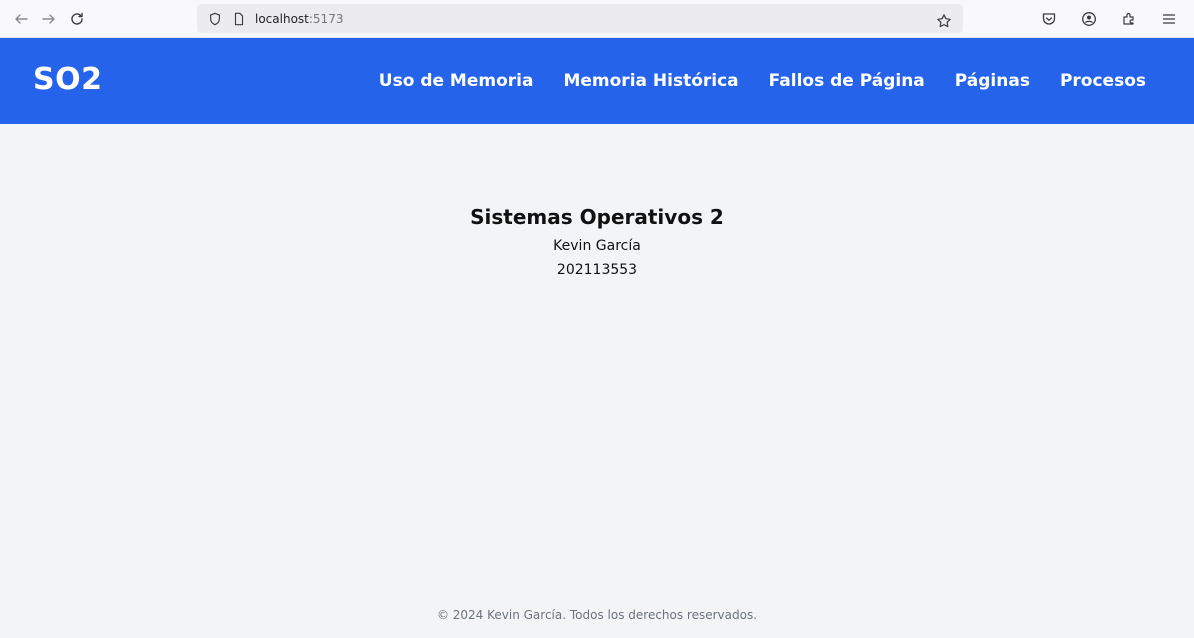 This screenshot has height=638, width=1194. I want to click on url-text: localhost:5173, so click(299, 19).